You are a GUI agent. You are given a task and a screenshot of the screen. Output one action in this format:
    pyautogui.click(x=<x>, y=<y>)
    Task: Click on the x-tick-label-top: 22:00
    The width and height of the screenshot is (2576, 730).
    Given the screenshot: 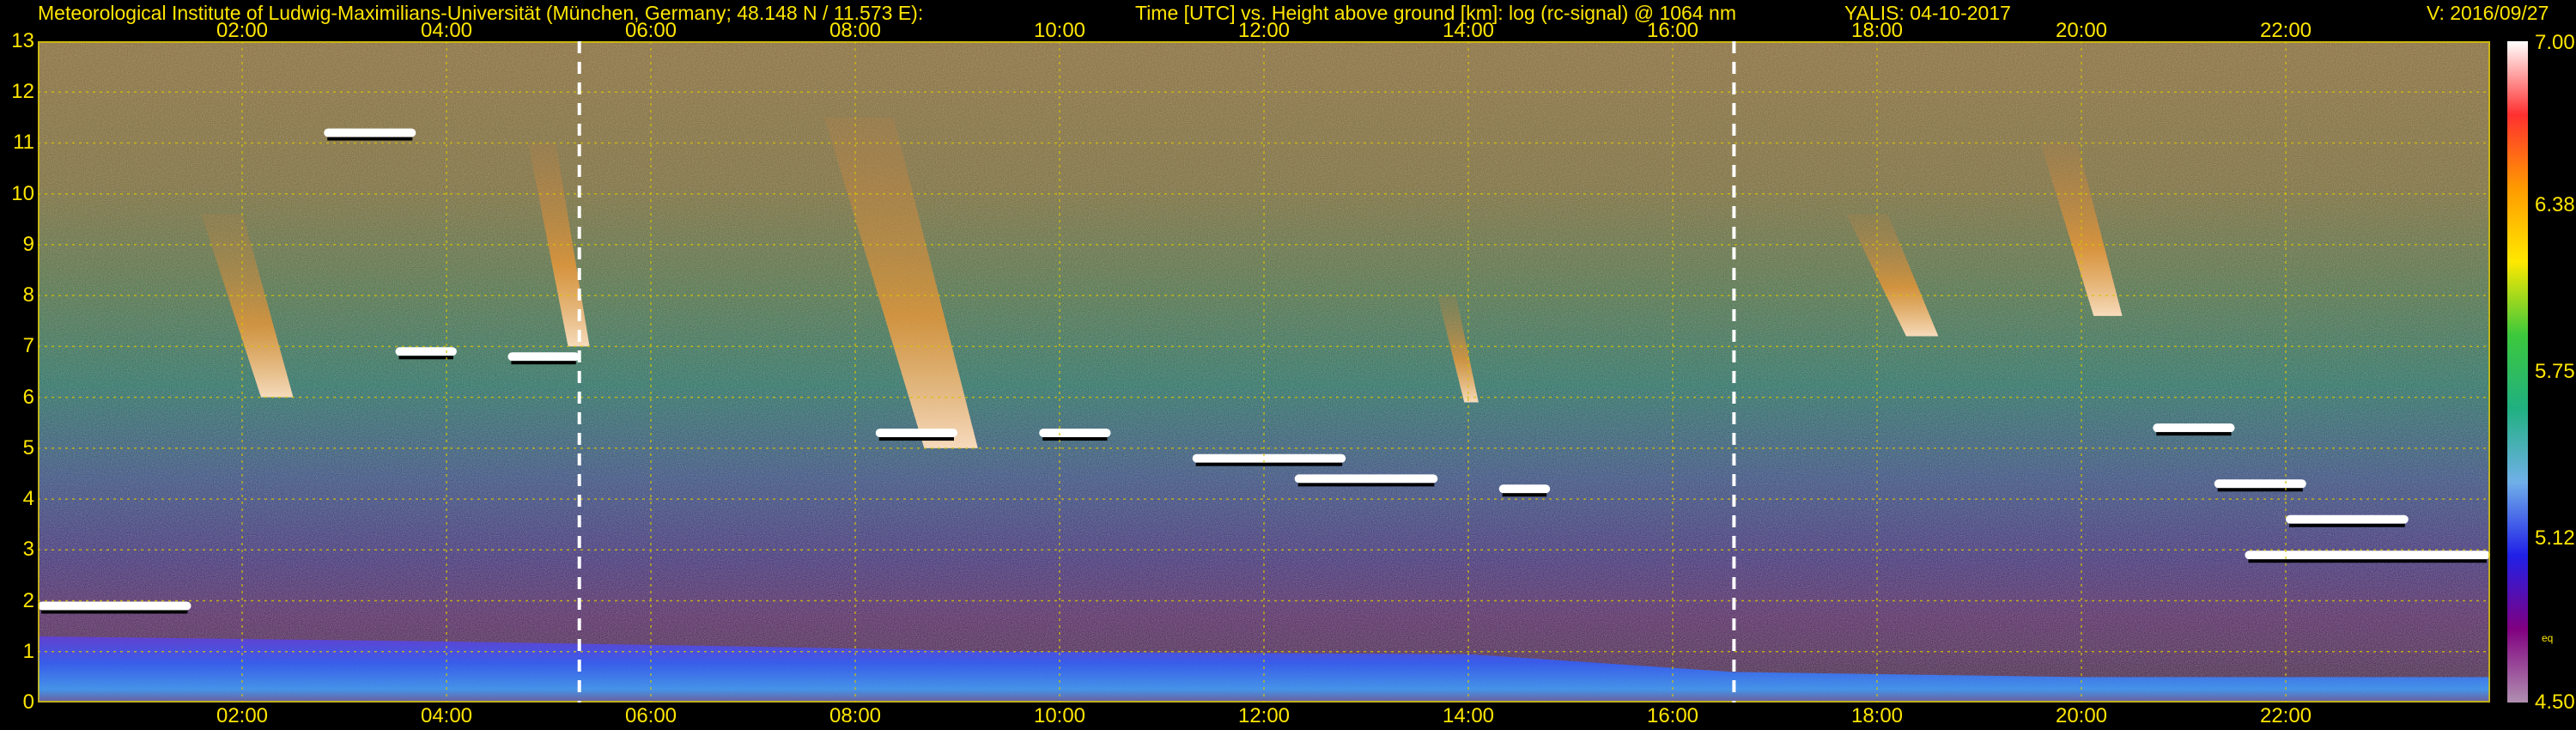 What is the action you would take?
    pyautogui.click(x=2285, y=30)
    